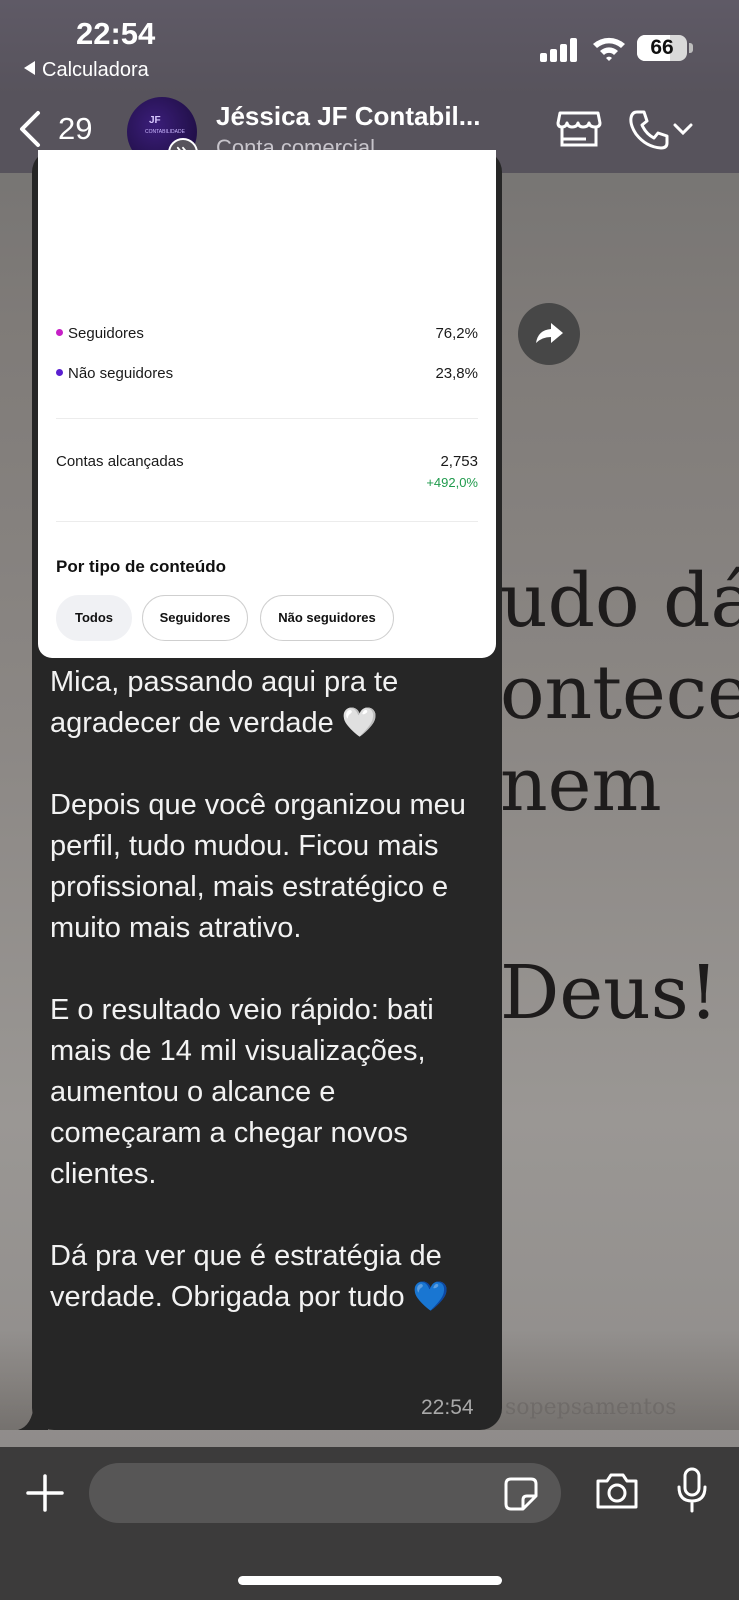 The height and width of the screenshot is (1600, 739). What do you see at coordinates (521, 1494) in the screenshot?
I see `sticker-icon` at bounding box center [521, 1494].